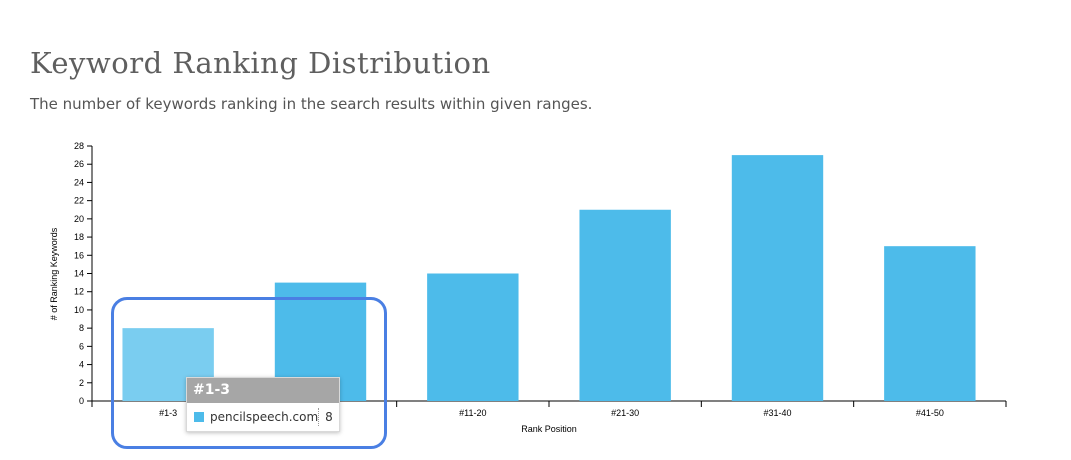 This screenshot has width=1071, height=460. Describe the element at coordinates (79, 219) in the screenshot. I see `y-tick-label: 20` at that location.